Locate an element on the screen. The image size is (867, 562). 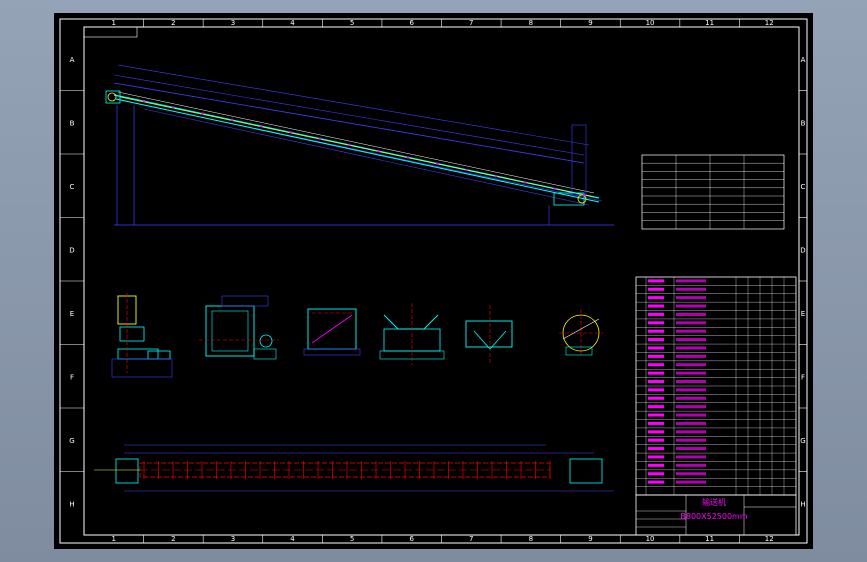
return-idler-view is located at coordinates (489, 335).